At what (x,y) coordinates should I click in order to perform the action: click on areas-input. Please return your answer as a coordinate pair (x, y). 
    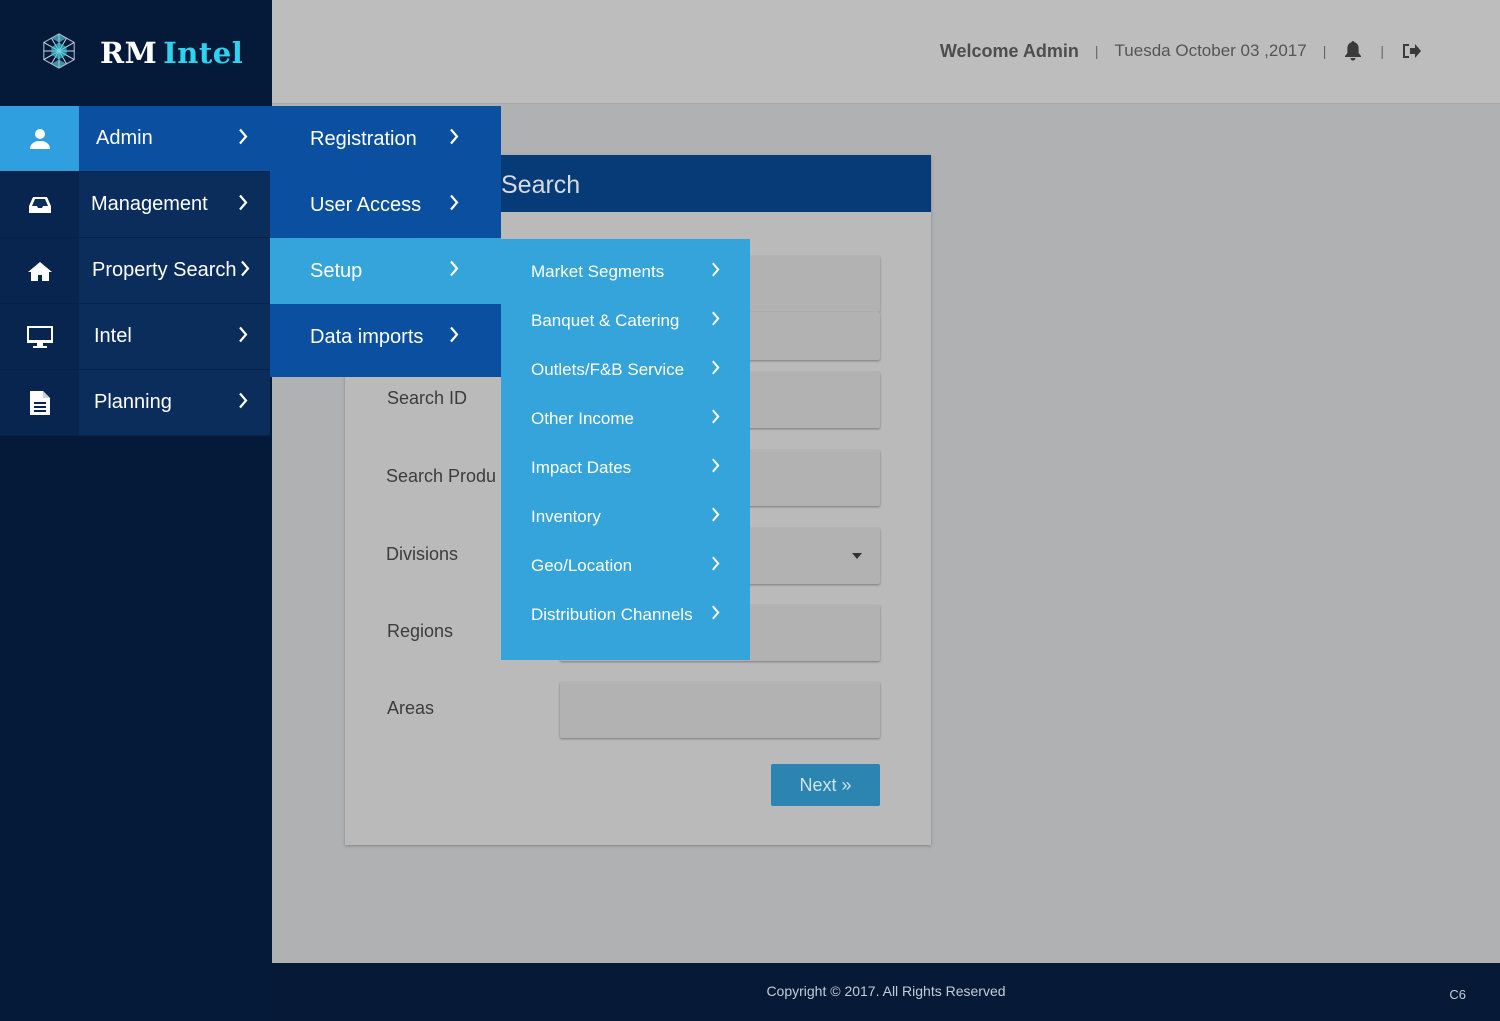
    Looking at the image, I should click on (720, 710).